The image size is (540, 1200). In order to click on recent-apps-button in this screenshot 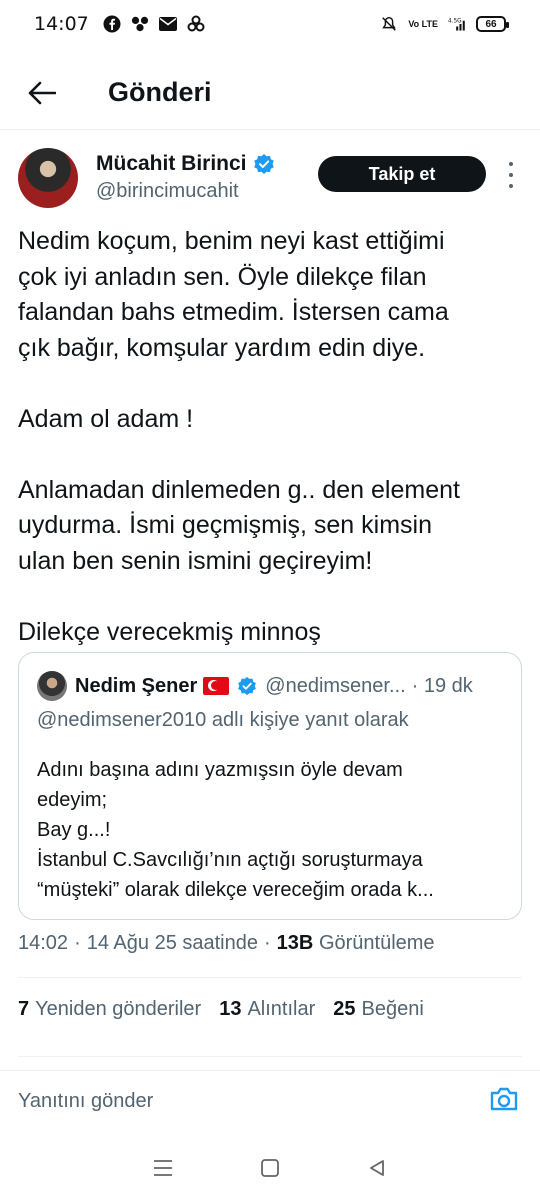, I will do `click(163, 1168)`.